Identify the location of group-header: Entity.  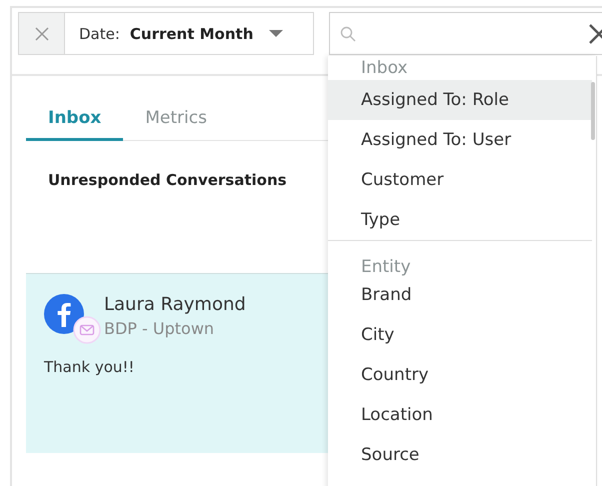
(386, 267).